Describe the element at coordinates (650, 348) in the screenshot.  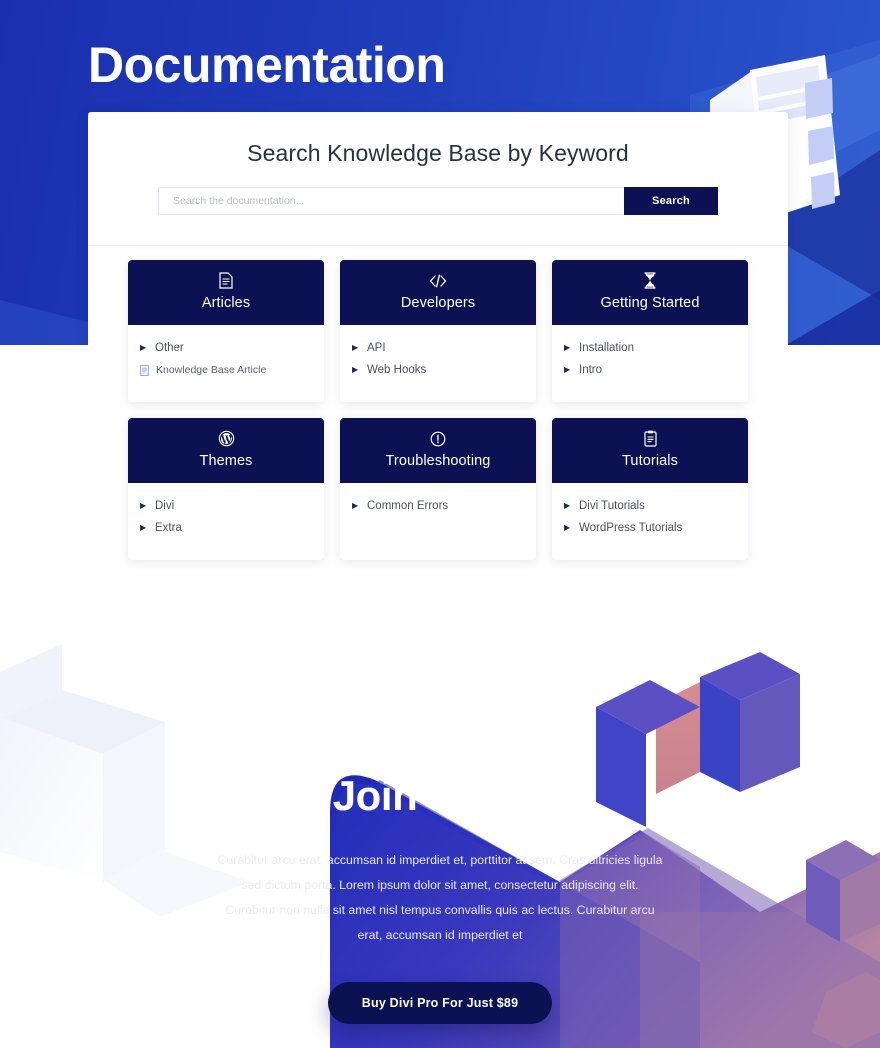
I see `card-item: ▶ Installation` at that location.